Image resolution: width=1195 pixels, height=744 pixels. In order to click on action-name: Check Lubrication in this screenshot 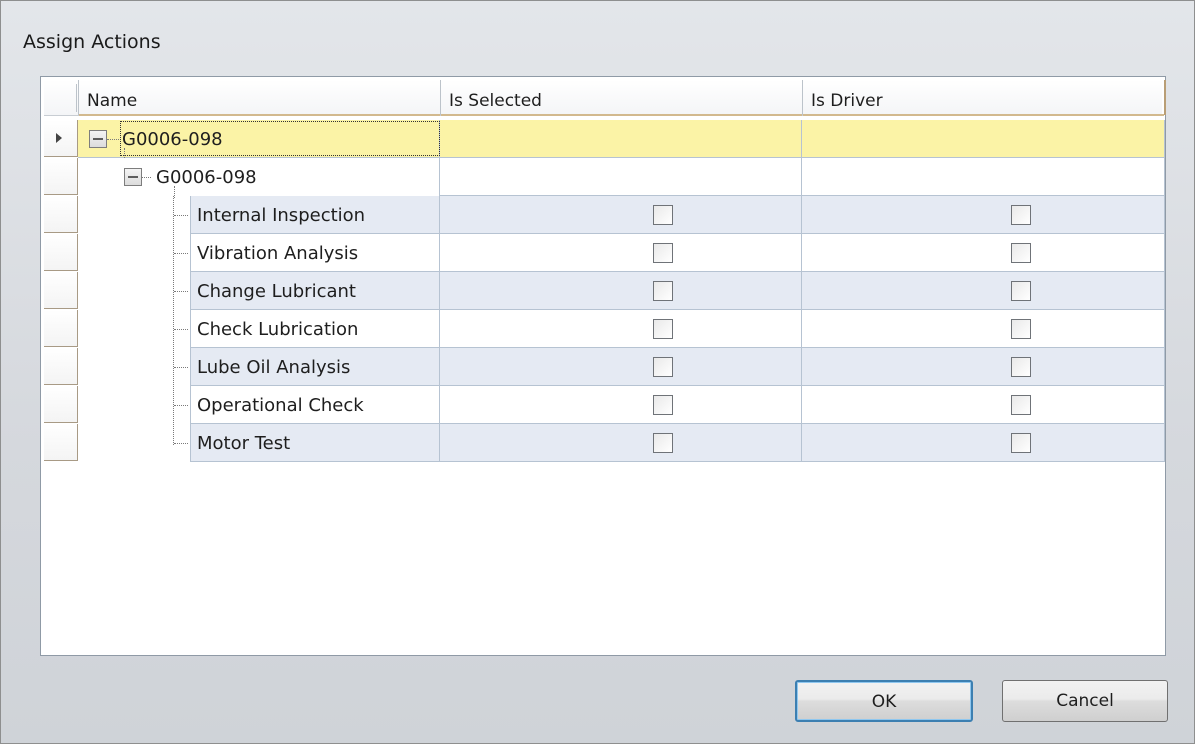, I will do `click(278, 329)`.